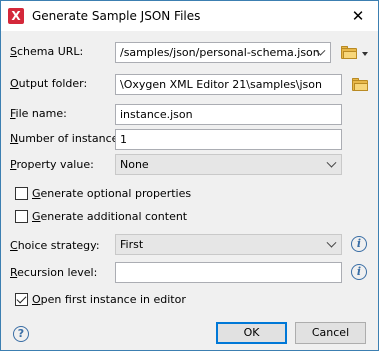 The height and width of the screenshot is (351, 379). What do you see at coordinates (228, 139) in the screenshot?
I see `number-of-instances-input: 1` at bounding box center [228, 139].